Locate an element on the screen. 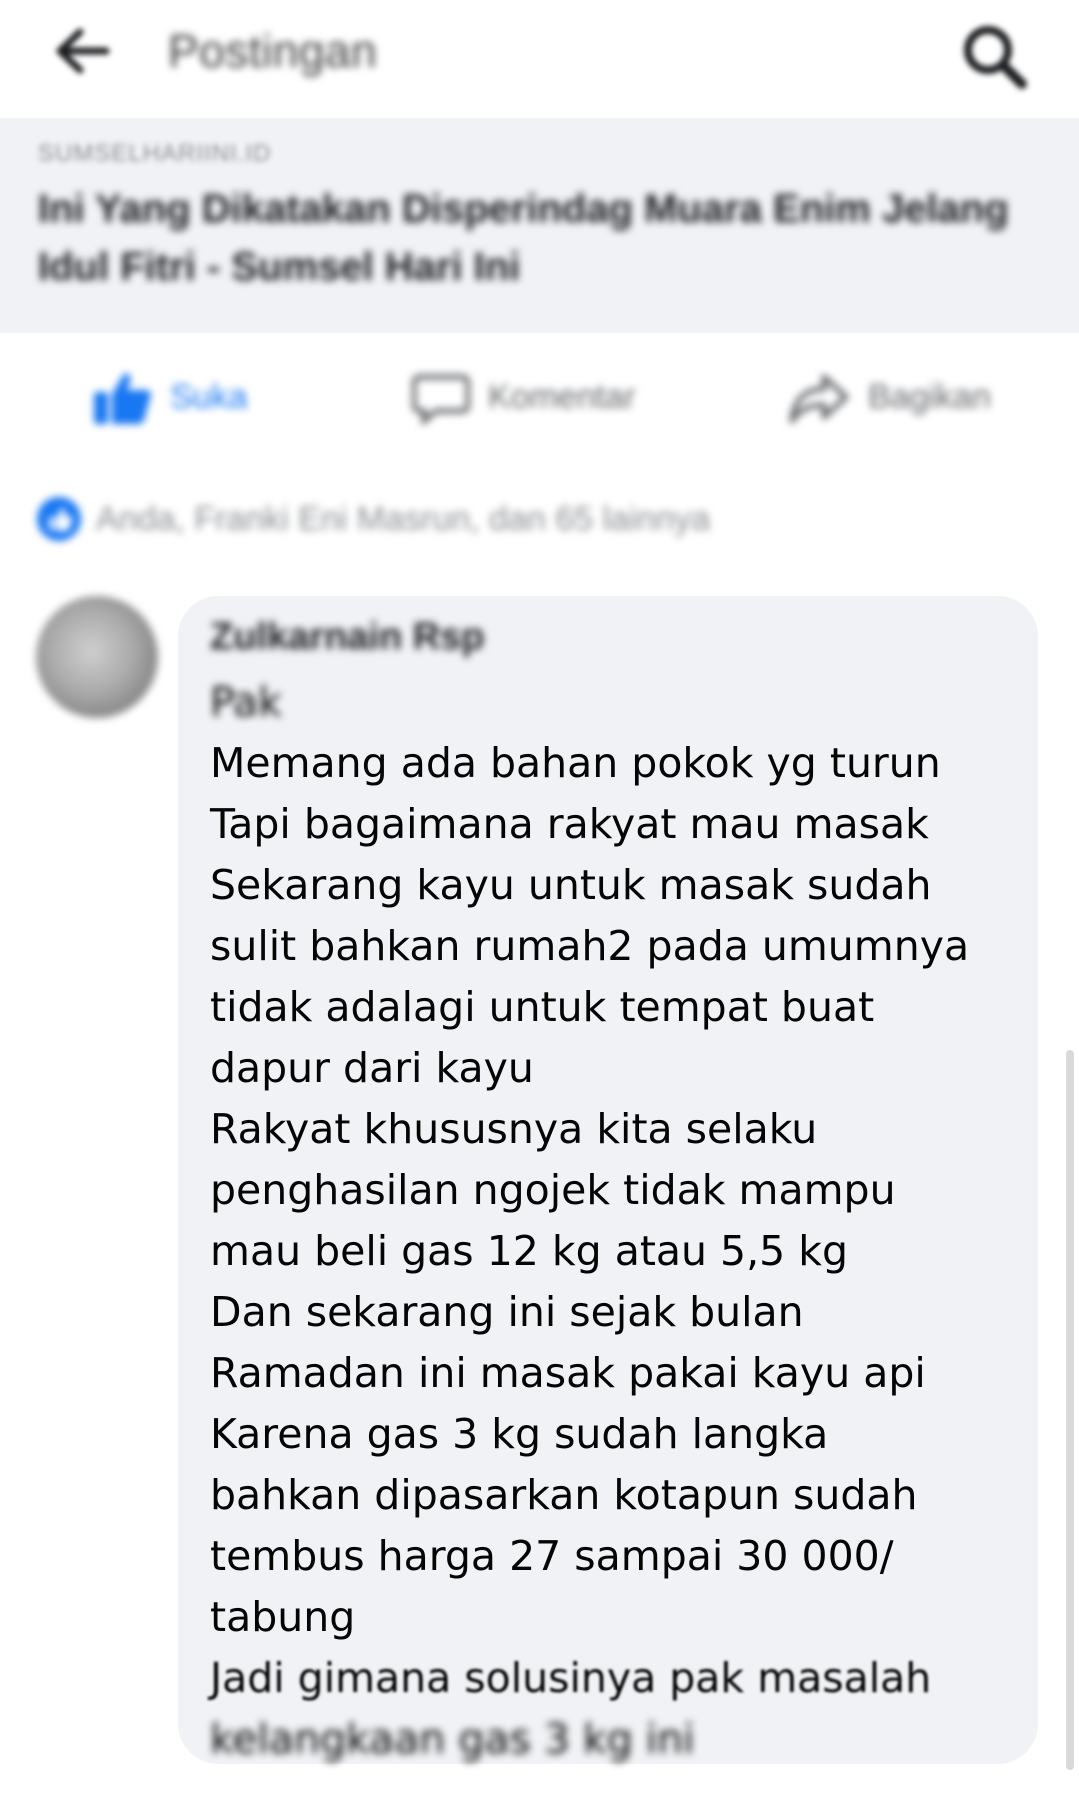  share-button: Bagikan is located at coordinates (889, 397).